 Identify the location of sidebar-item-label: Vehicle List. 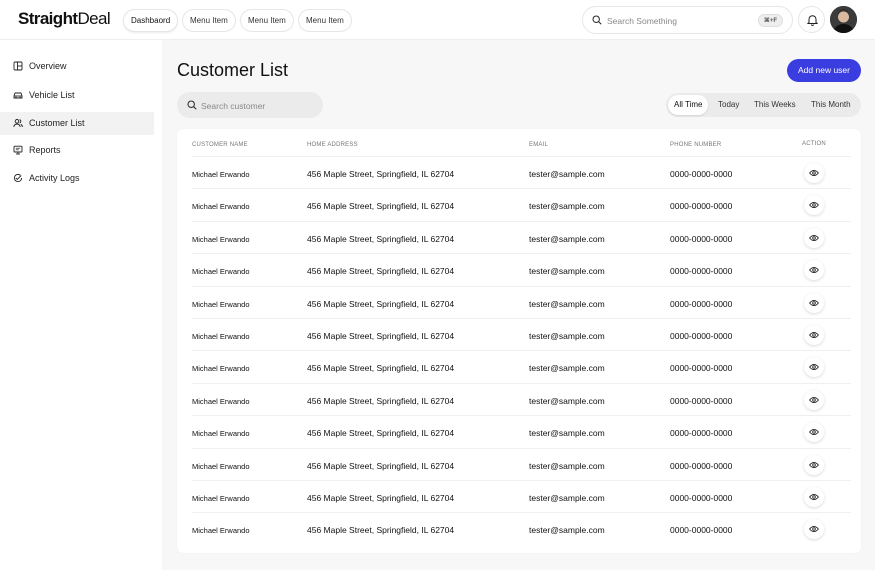
(52, 95).